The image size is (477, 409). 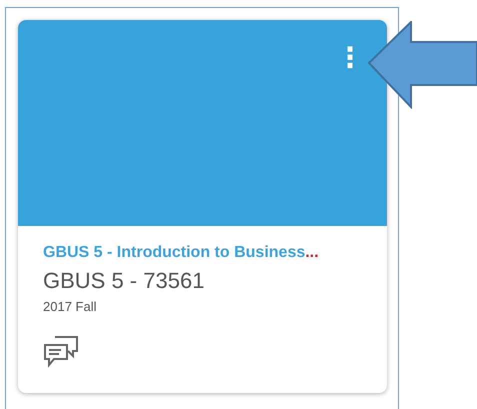 What do you see at coordinates (69, 306) in the screenshot?
I see `course-term: 2017 Fall` at bounding box center [69, 306].